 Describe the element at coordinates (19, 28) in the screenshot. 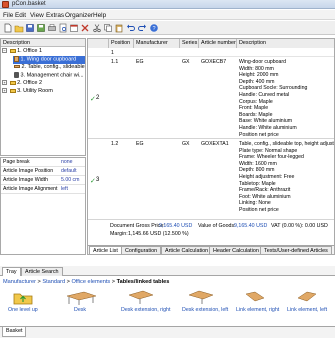

I see `open-folder-icon` at that location.